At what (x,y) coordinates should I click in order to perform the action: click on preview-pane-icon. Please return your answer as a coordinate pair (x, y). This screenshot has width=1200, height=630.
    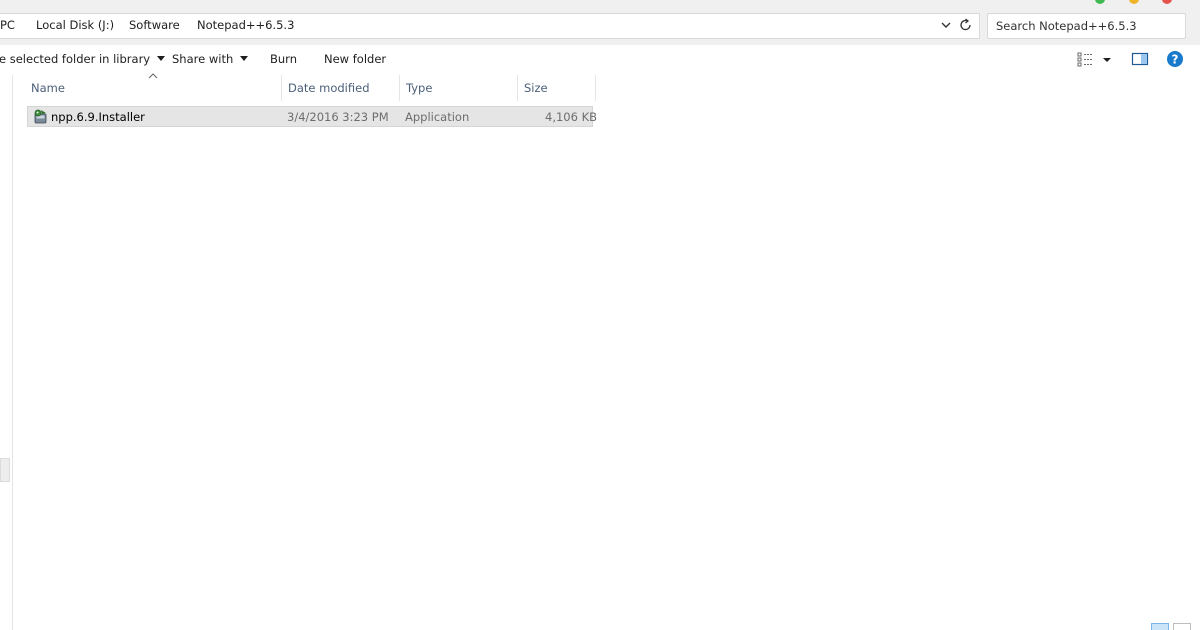
    Looking at the image, I should click on (1140, 61).